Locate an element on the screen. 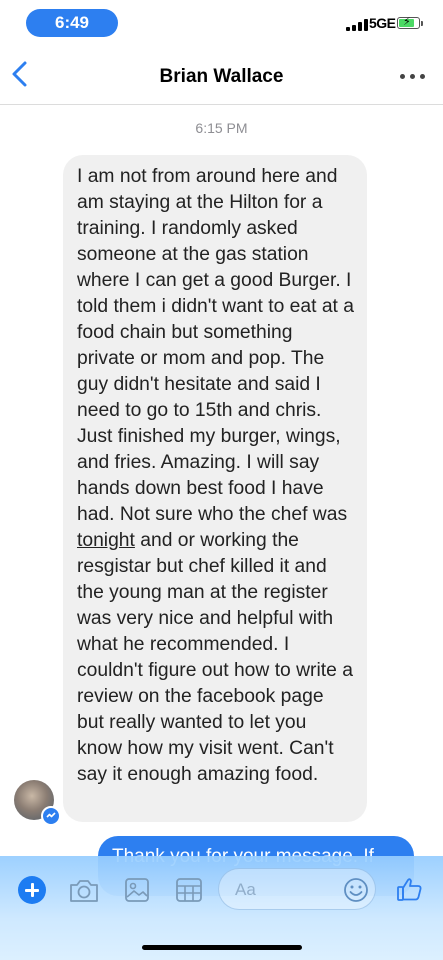 The width and height of the screenshot is (443, 960). more-options-icon is located at coordinates (413, 77).